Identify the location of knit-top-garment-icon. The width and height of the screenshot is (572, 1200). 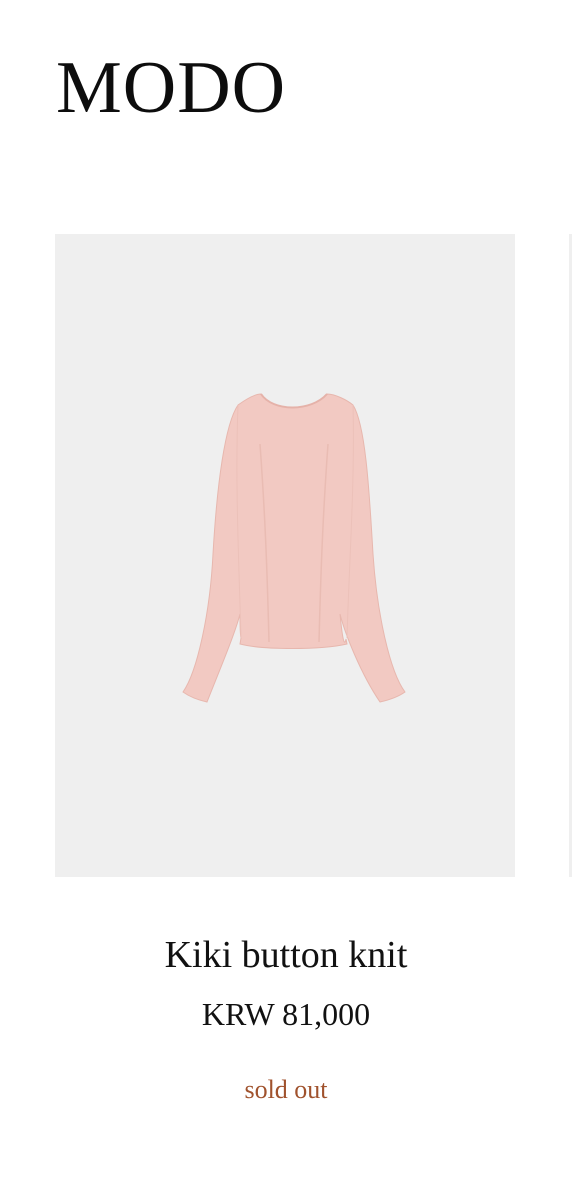
(294, 548).